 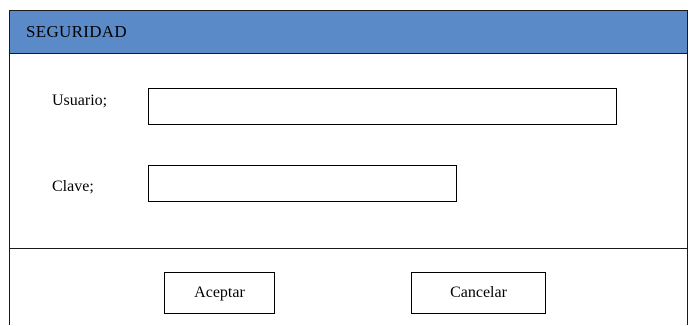 What do you see at coordinates (80, 100) in the screenshot?
I see `usuario-label: Usuario;` at bounding box center [80, 100].